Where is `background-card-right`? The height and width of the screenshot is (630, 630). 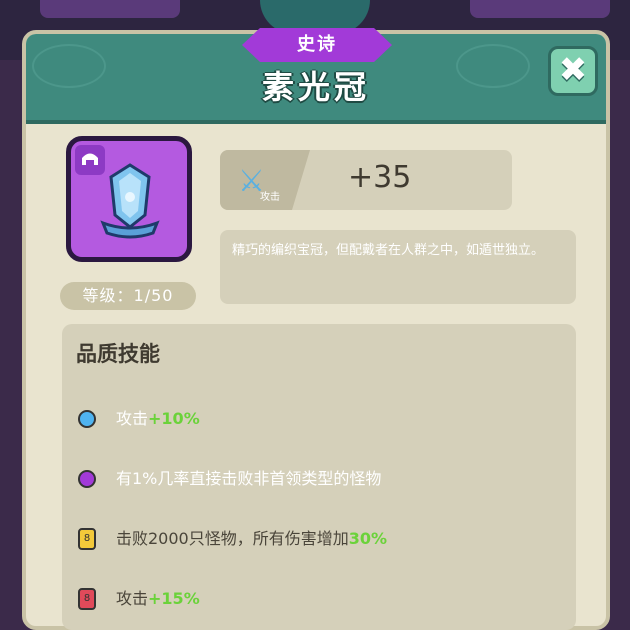 background-card-right is located at coordinates (540, 9).